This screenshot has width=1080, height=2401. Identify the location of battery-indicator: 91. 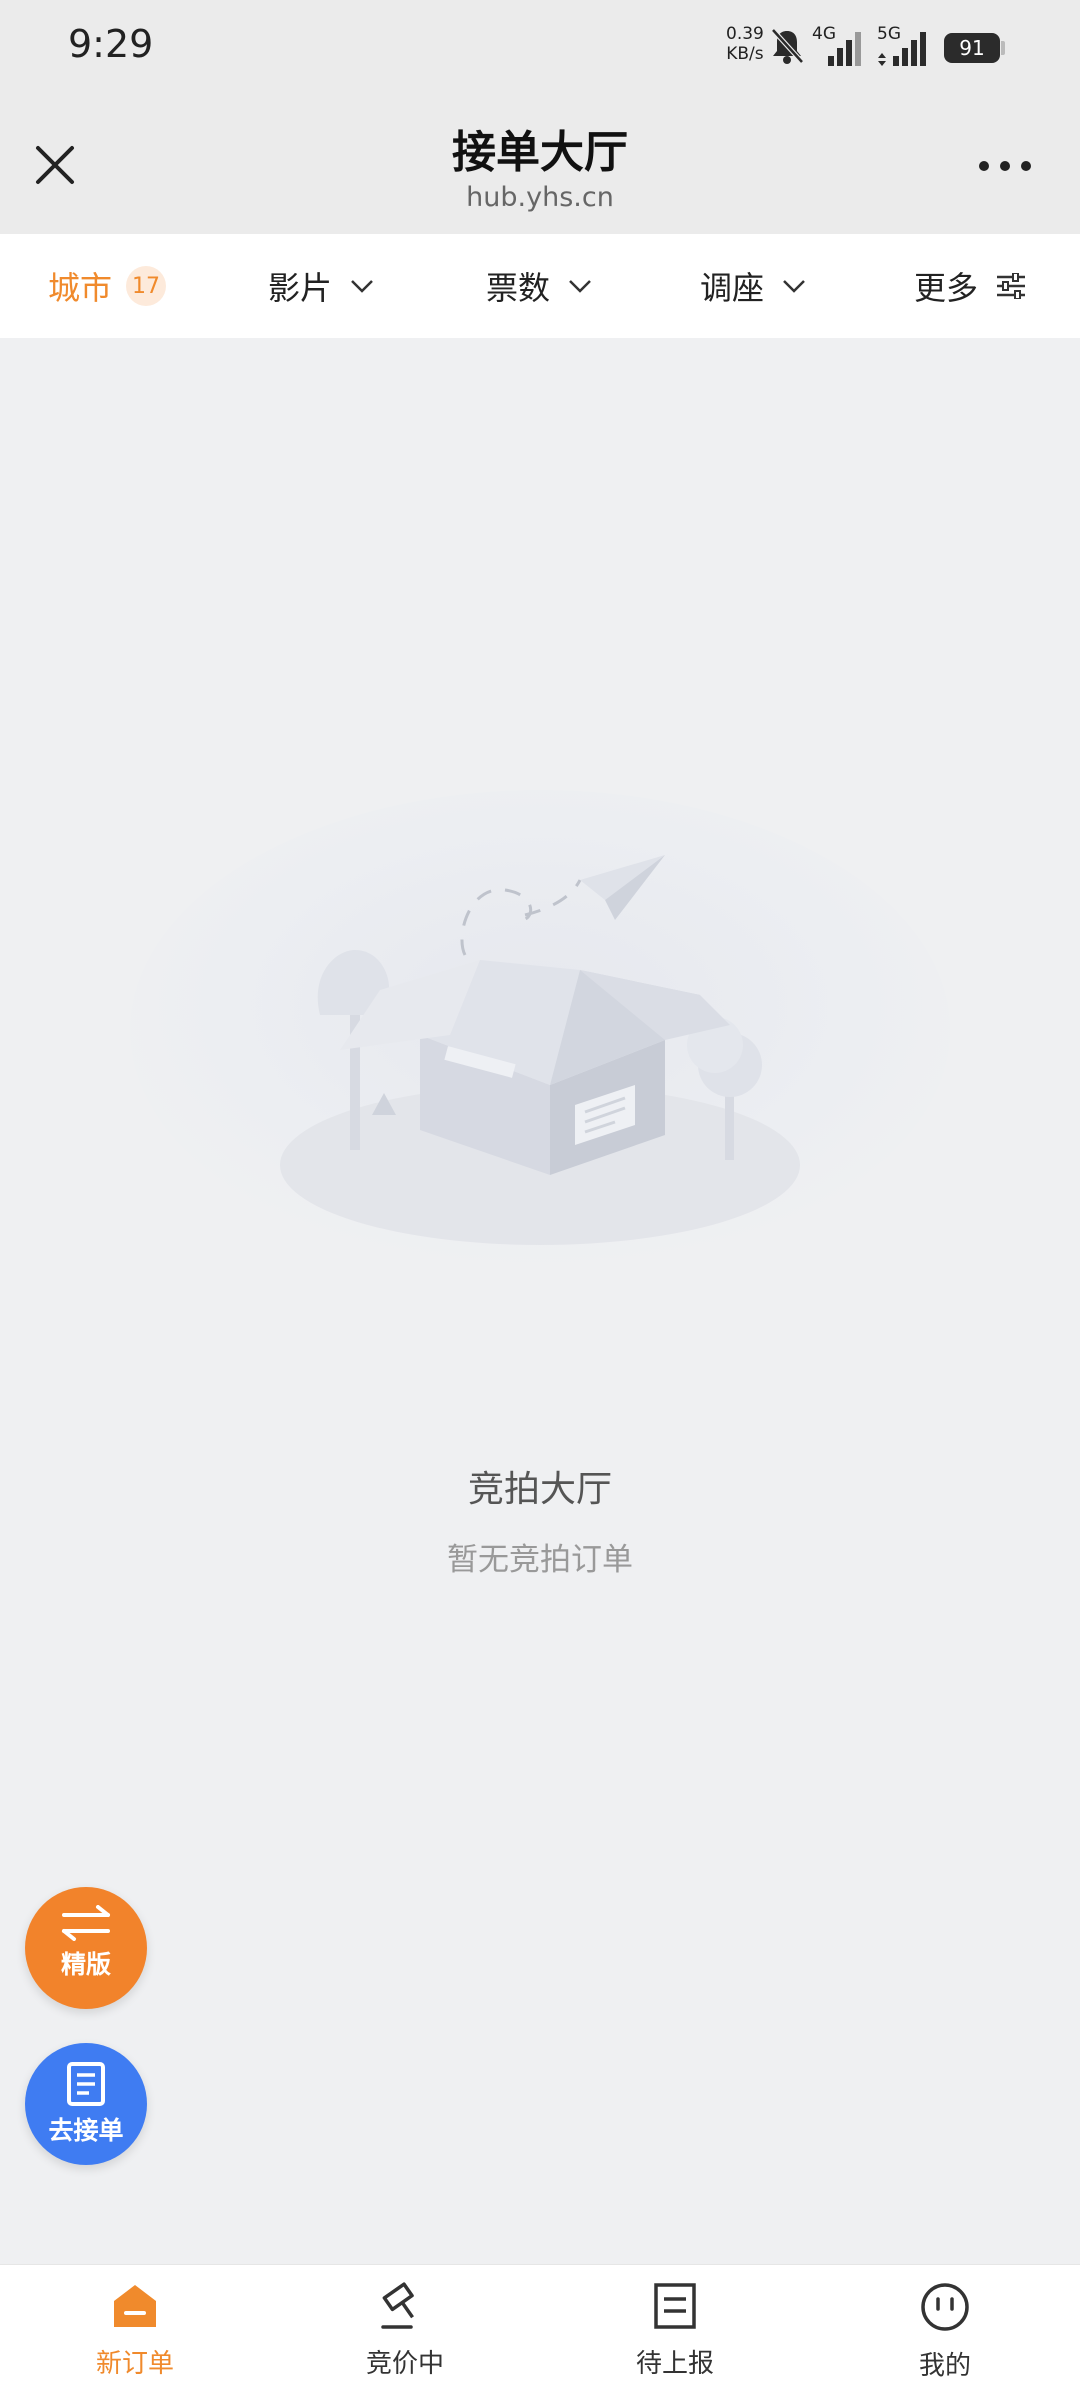
(972, 48).